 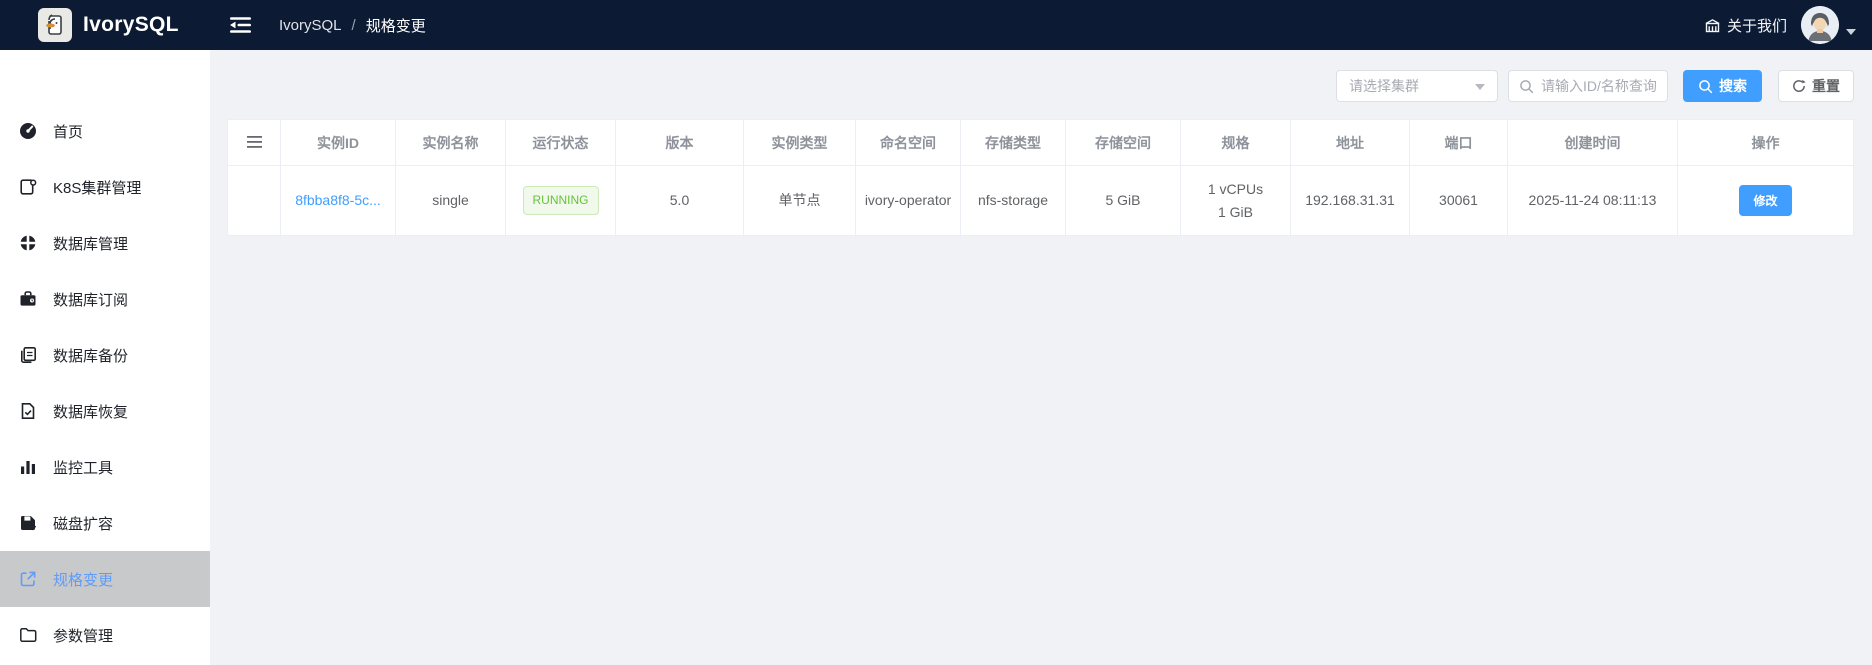 I want to click on sidebar-item-database-restore: 数据库恢复, so click(x=105, y=411).